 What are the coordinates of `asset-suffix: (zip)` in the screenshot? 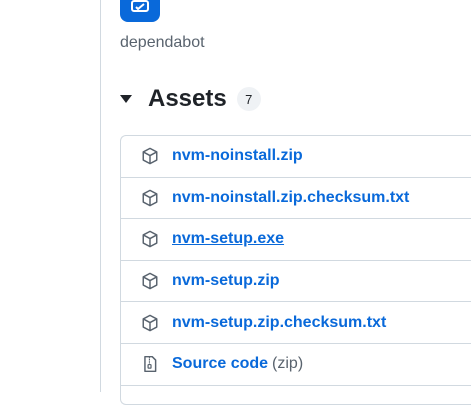 It's located at (288, 364).